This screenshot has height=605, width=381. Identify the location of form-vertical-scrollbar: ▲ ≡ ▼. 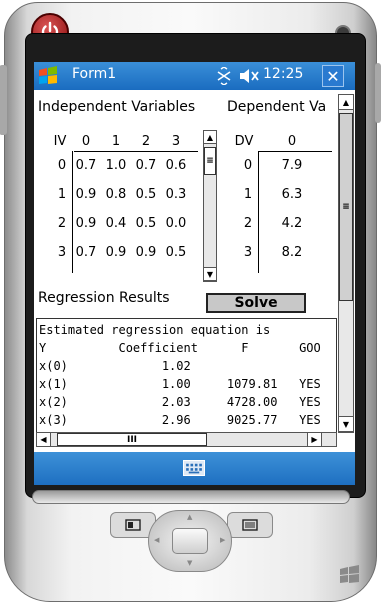
(346, 263).